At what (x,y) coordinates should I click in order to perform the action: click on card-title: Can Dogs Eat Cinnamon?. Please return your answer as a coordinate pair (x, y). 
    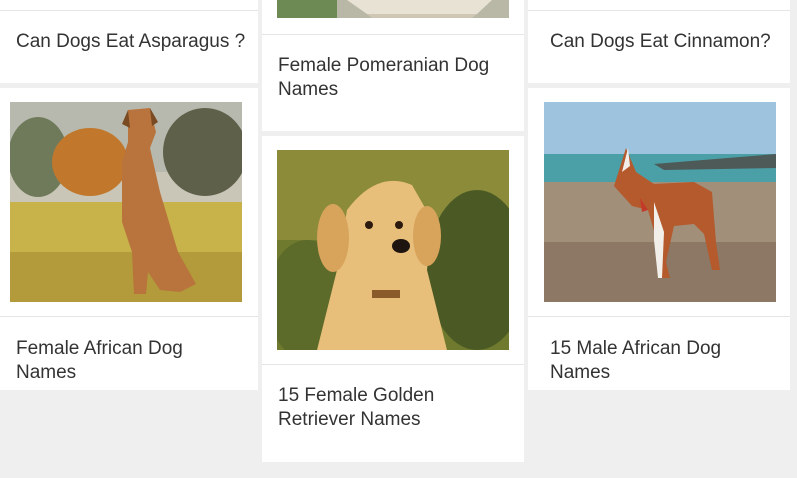
    Looking at the image, I should click on (664, 42).